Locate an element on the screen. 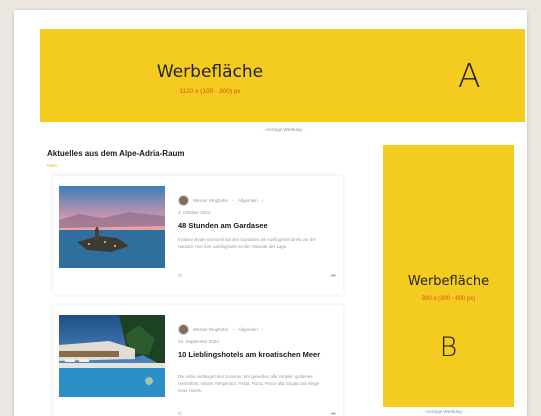  ad-b-size: 300 x (300 - 600 px) is located at coordinates (448, 299).